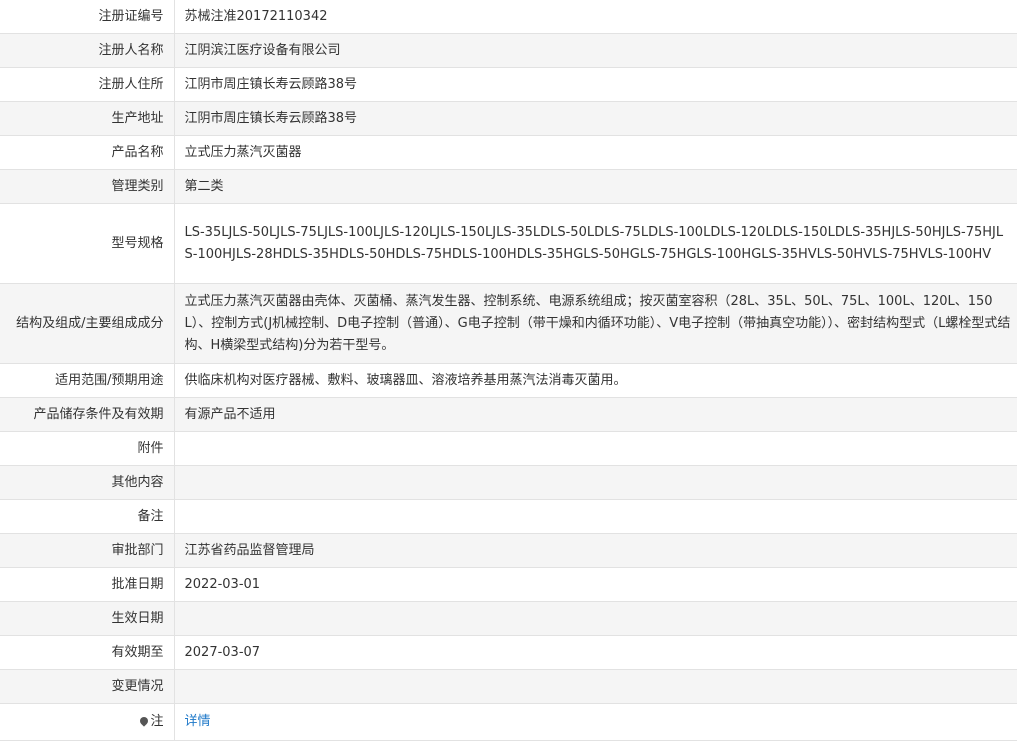  I want to click on field-label: 生产地址, so click(87, 118).